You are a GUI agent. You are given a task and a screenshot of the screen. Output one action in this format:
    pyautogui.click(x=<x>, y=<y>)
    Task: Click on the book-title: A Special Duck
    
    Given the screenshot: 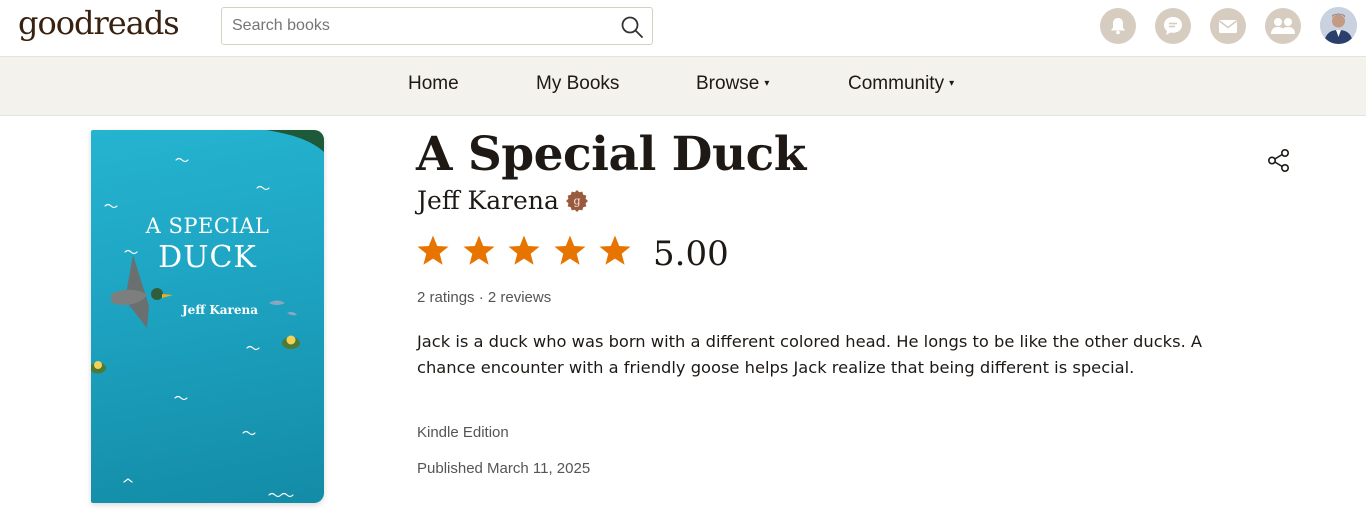 What is the action you would take?
    pyautogui.click(x=611, y=154)
    